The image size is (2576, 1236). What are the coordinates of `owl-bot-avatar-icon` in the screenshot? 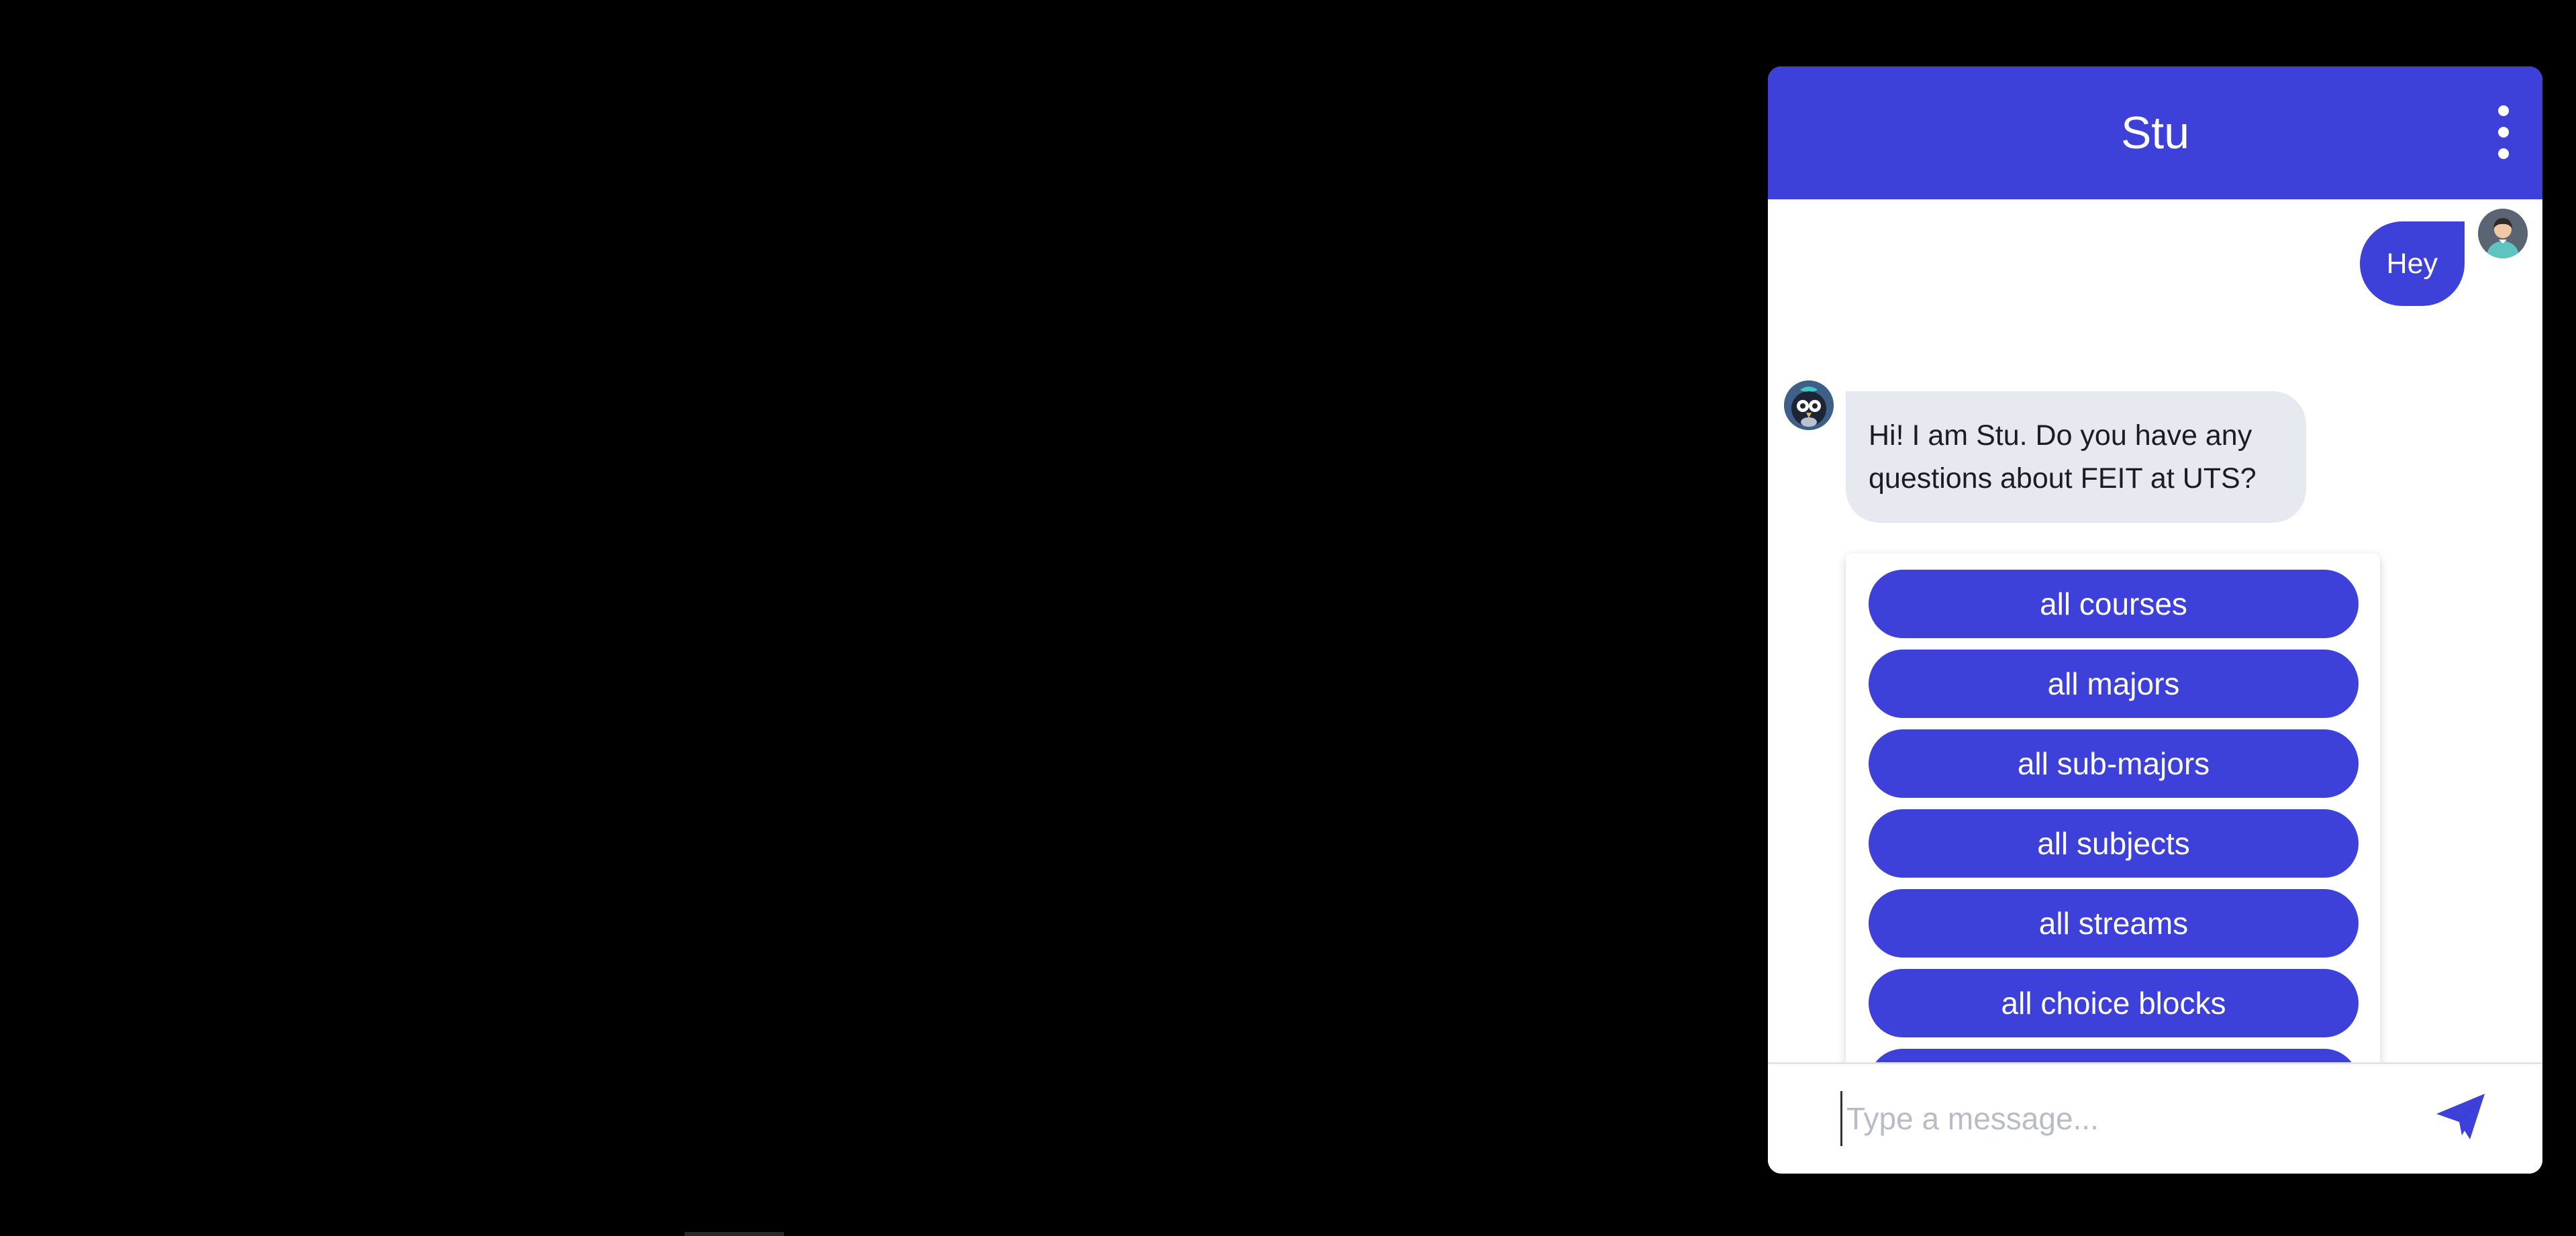 It's located at (1809, 405).